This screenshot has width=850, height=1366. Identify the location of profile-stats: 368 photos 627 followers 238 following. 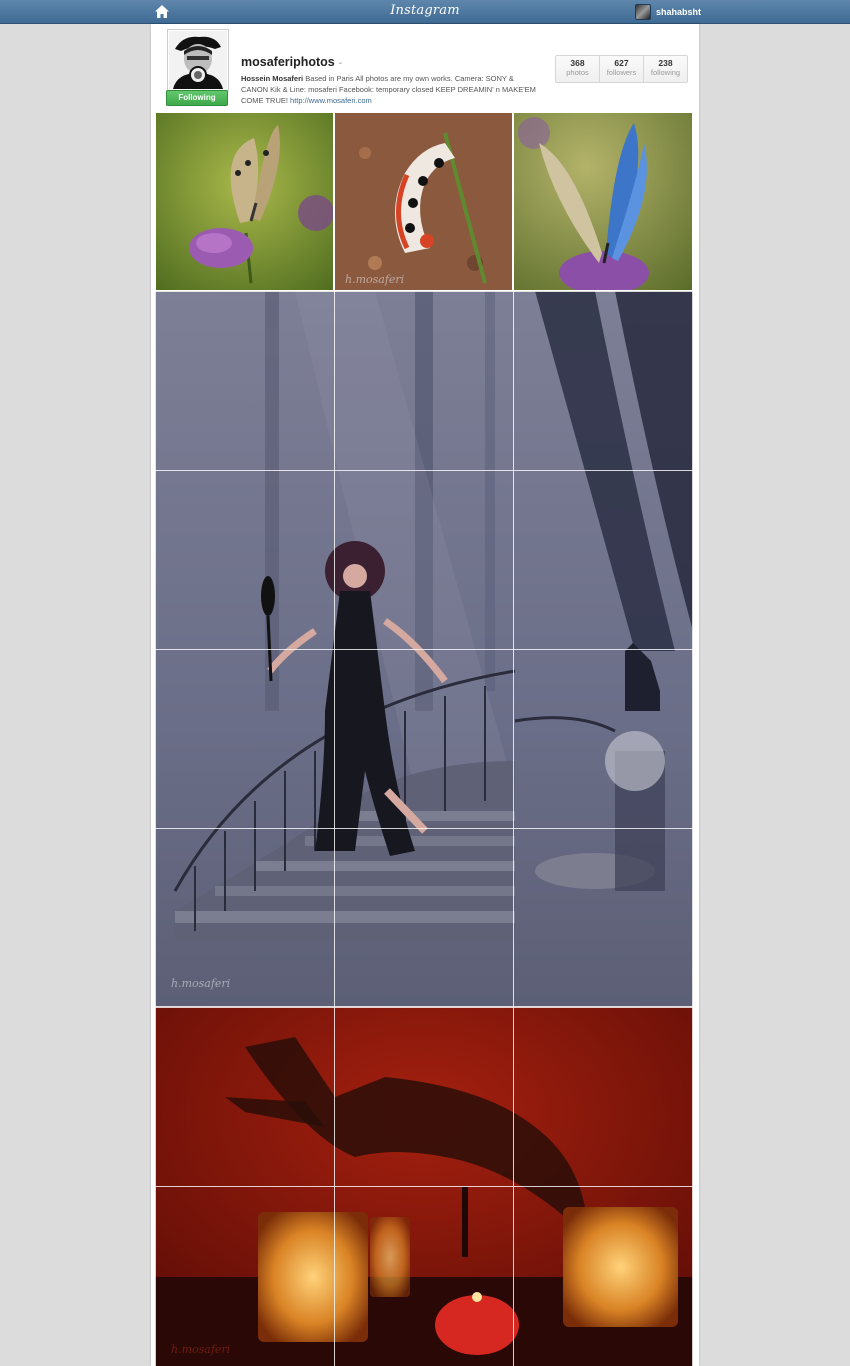
(621, 69).